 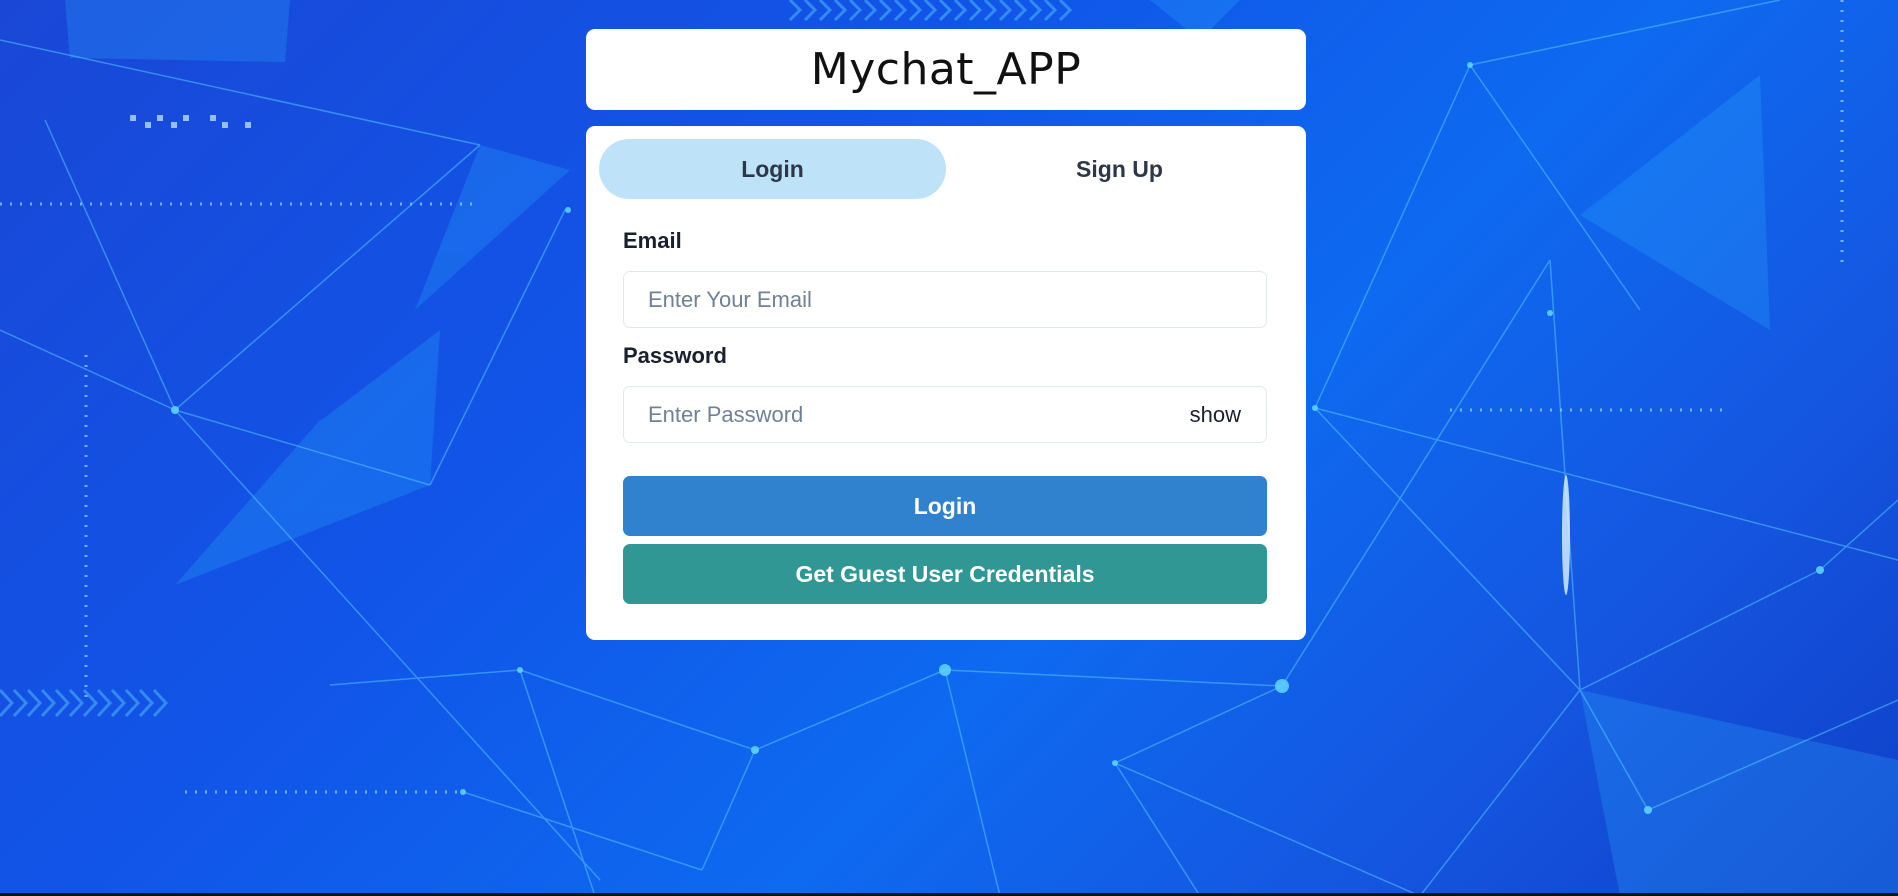 What do you see at coordinates (1215, 414) in the screenshot?
I see `show-password-button: show` at bounding box center [1215, 414].